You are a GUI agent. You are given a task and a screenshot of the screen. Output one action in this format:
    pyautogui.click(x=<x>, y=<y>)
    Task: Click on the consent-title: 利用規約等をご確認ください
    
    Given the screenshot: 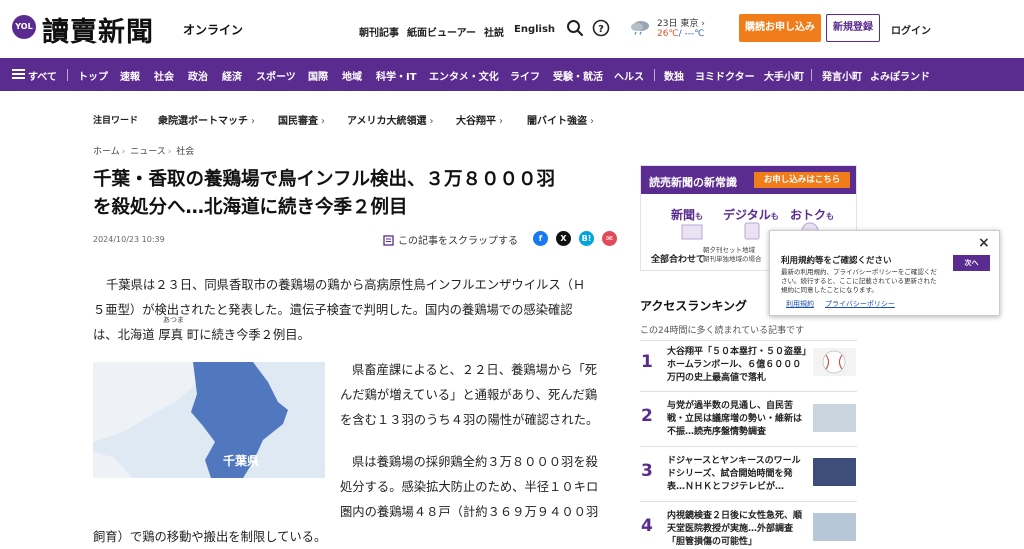 What is the action you would take?
    pyautogui.click(x=836, y=261)
    